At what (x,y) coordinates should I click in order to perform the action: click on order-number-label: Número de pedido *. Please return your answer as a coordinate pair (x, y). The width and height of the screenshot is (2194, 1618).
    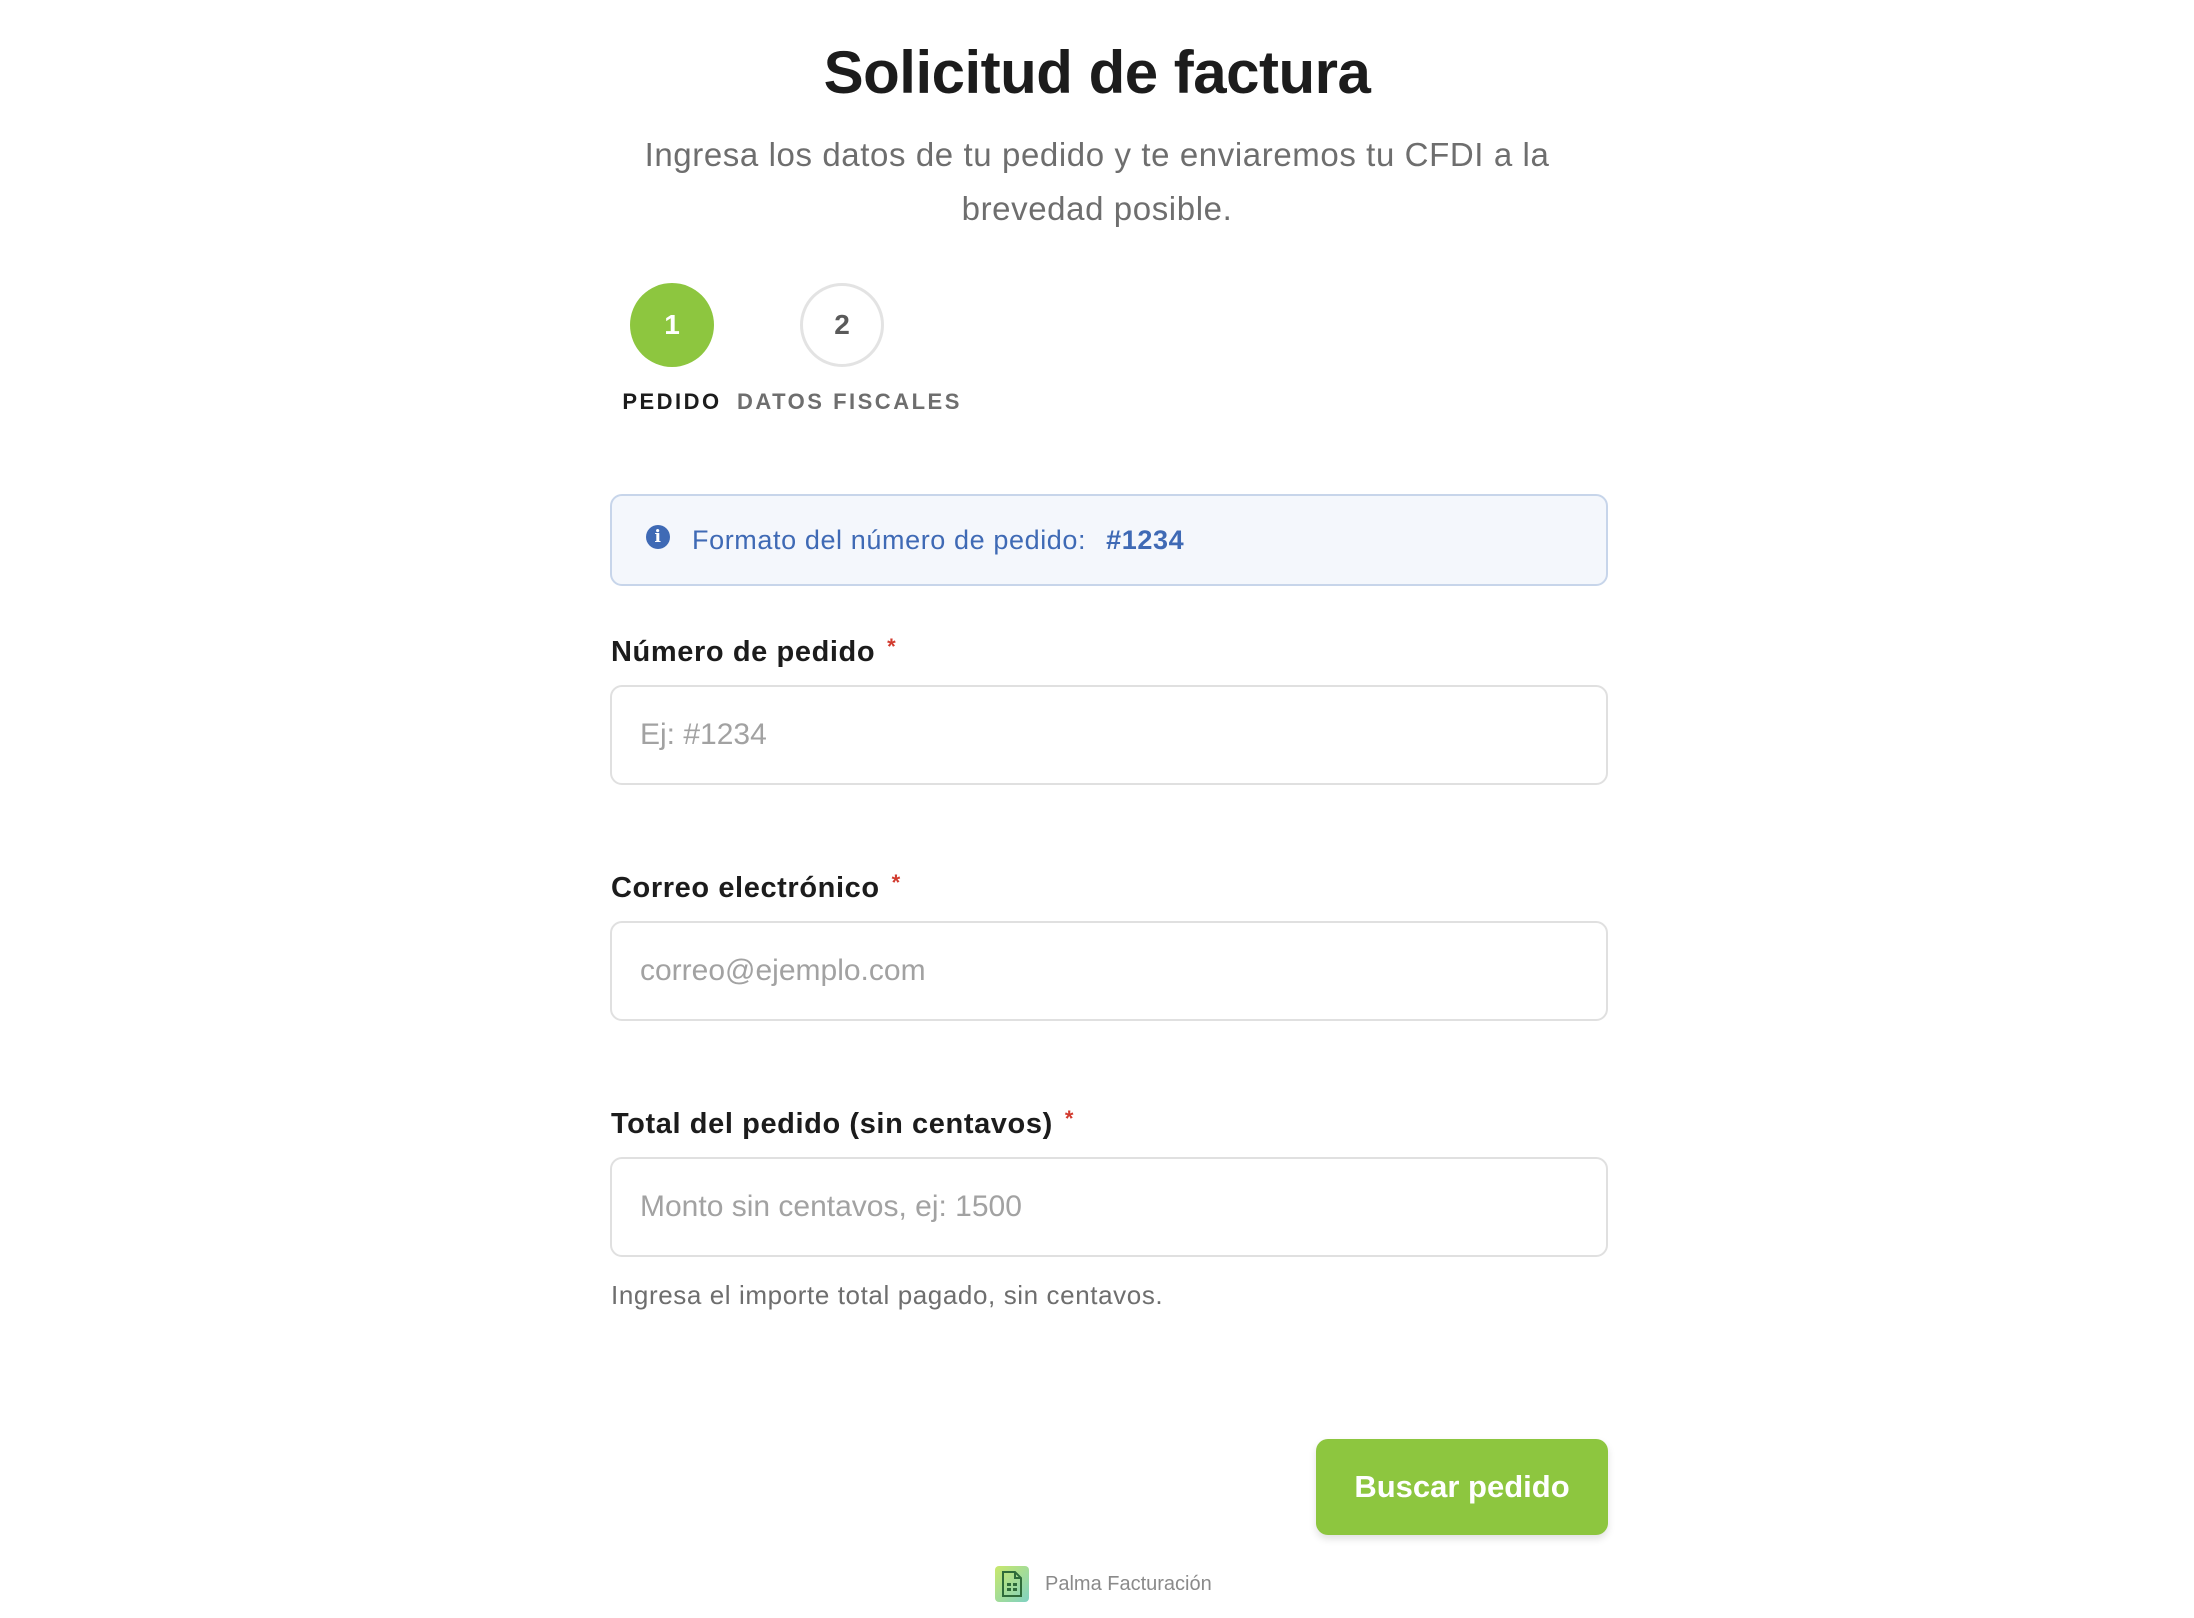
    Looking at the image, I should click on (754, 651).